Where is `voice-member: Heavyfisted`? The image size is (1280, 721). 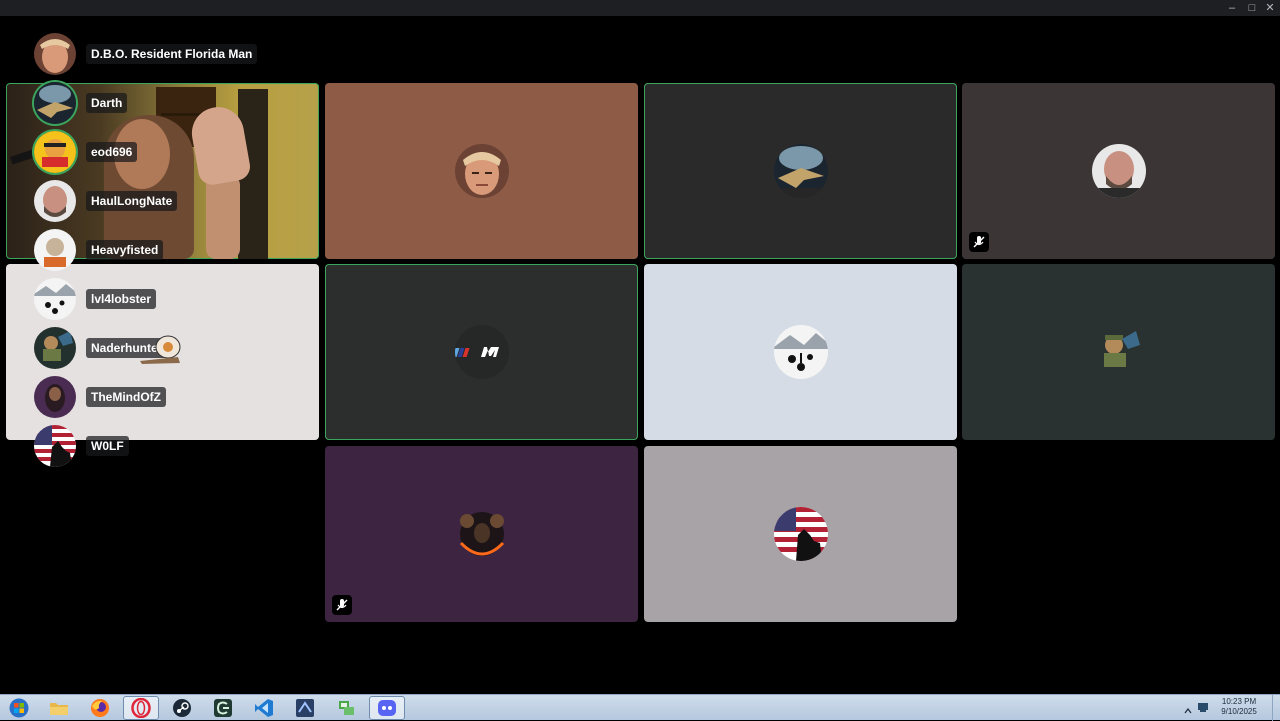 voice-member: Heavyfisted is located at coordinates (164, 250).